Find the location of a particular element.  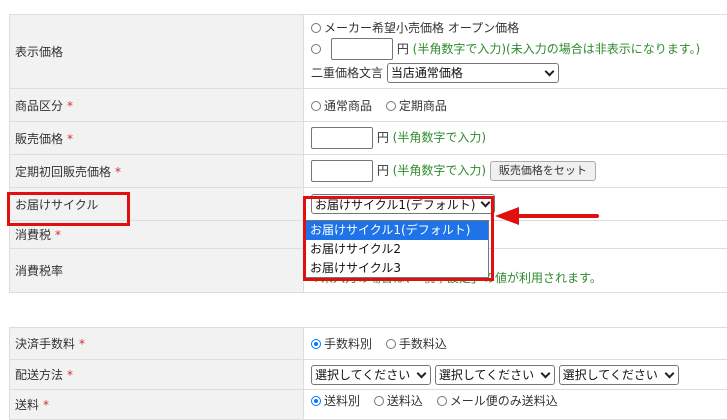

shipping-included-radio is located at coordinates (379, 401).